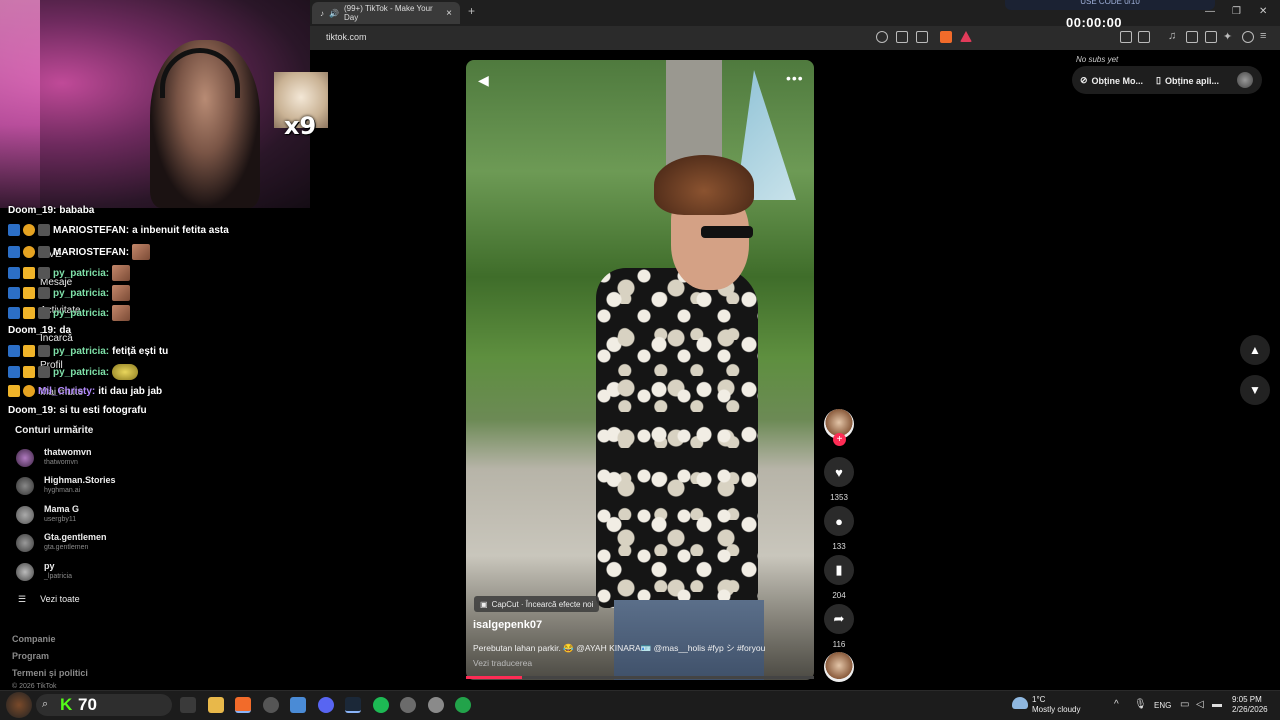 The image size is (1280, 720). Describe the element at coordinates (408, 705) in the screenshot. I see `app-icon` at that location.